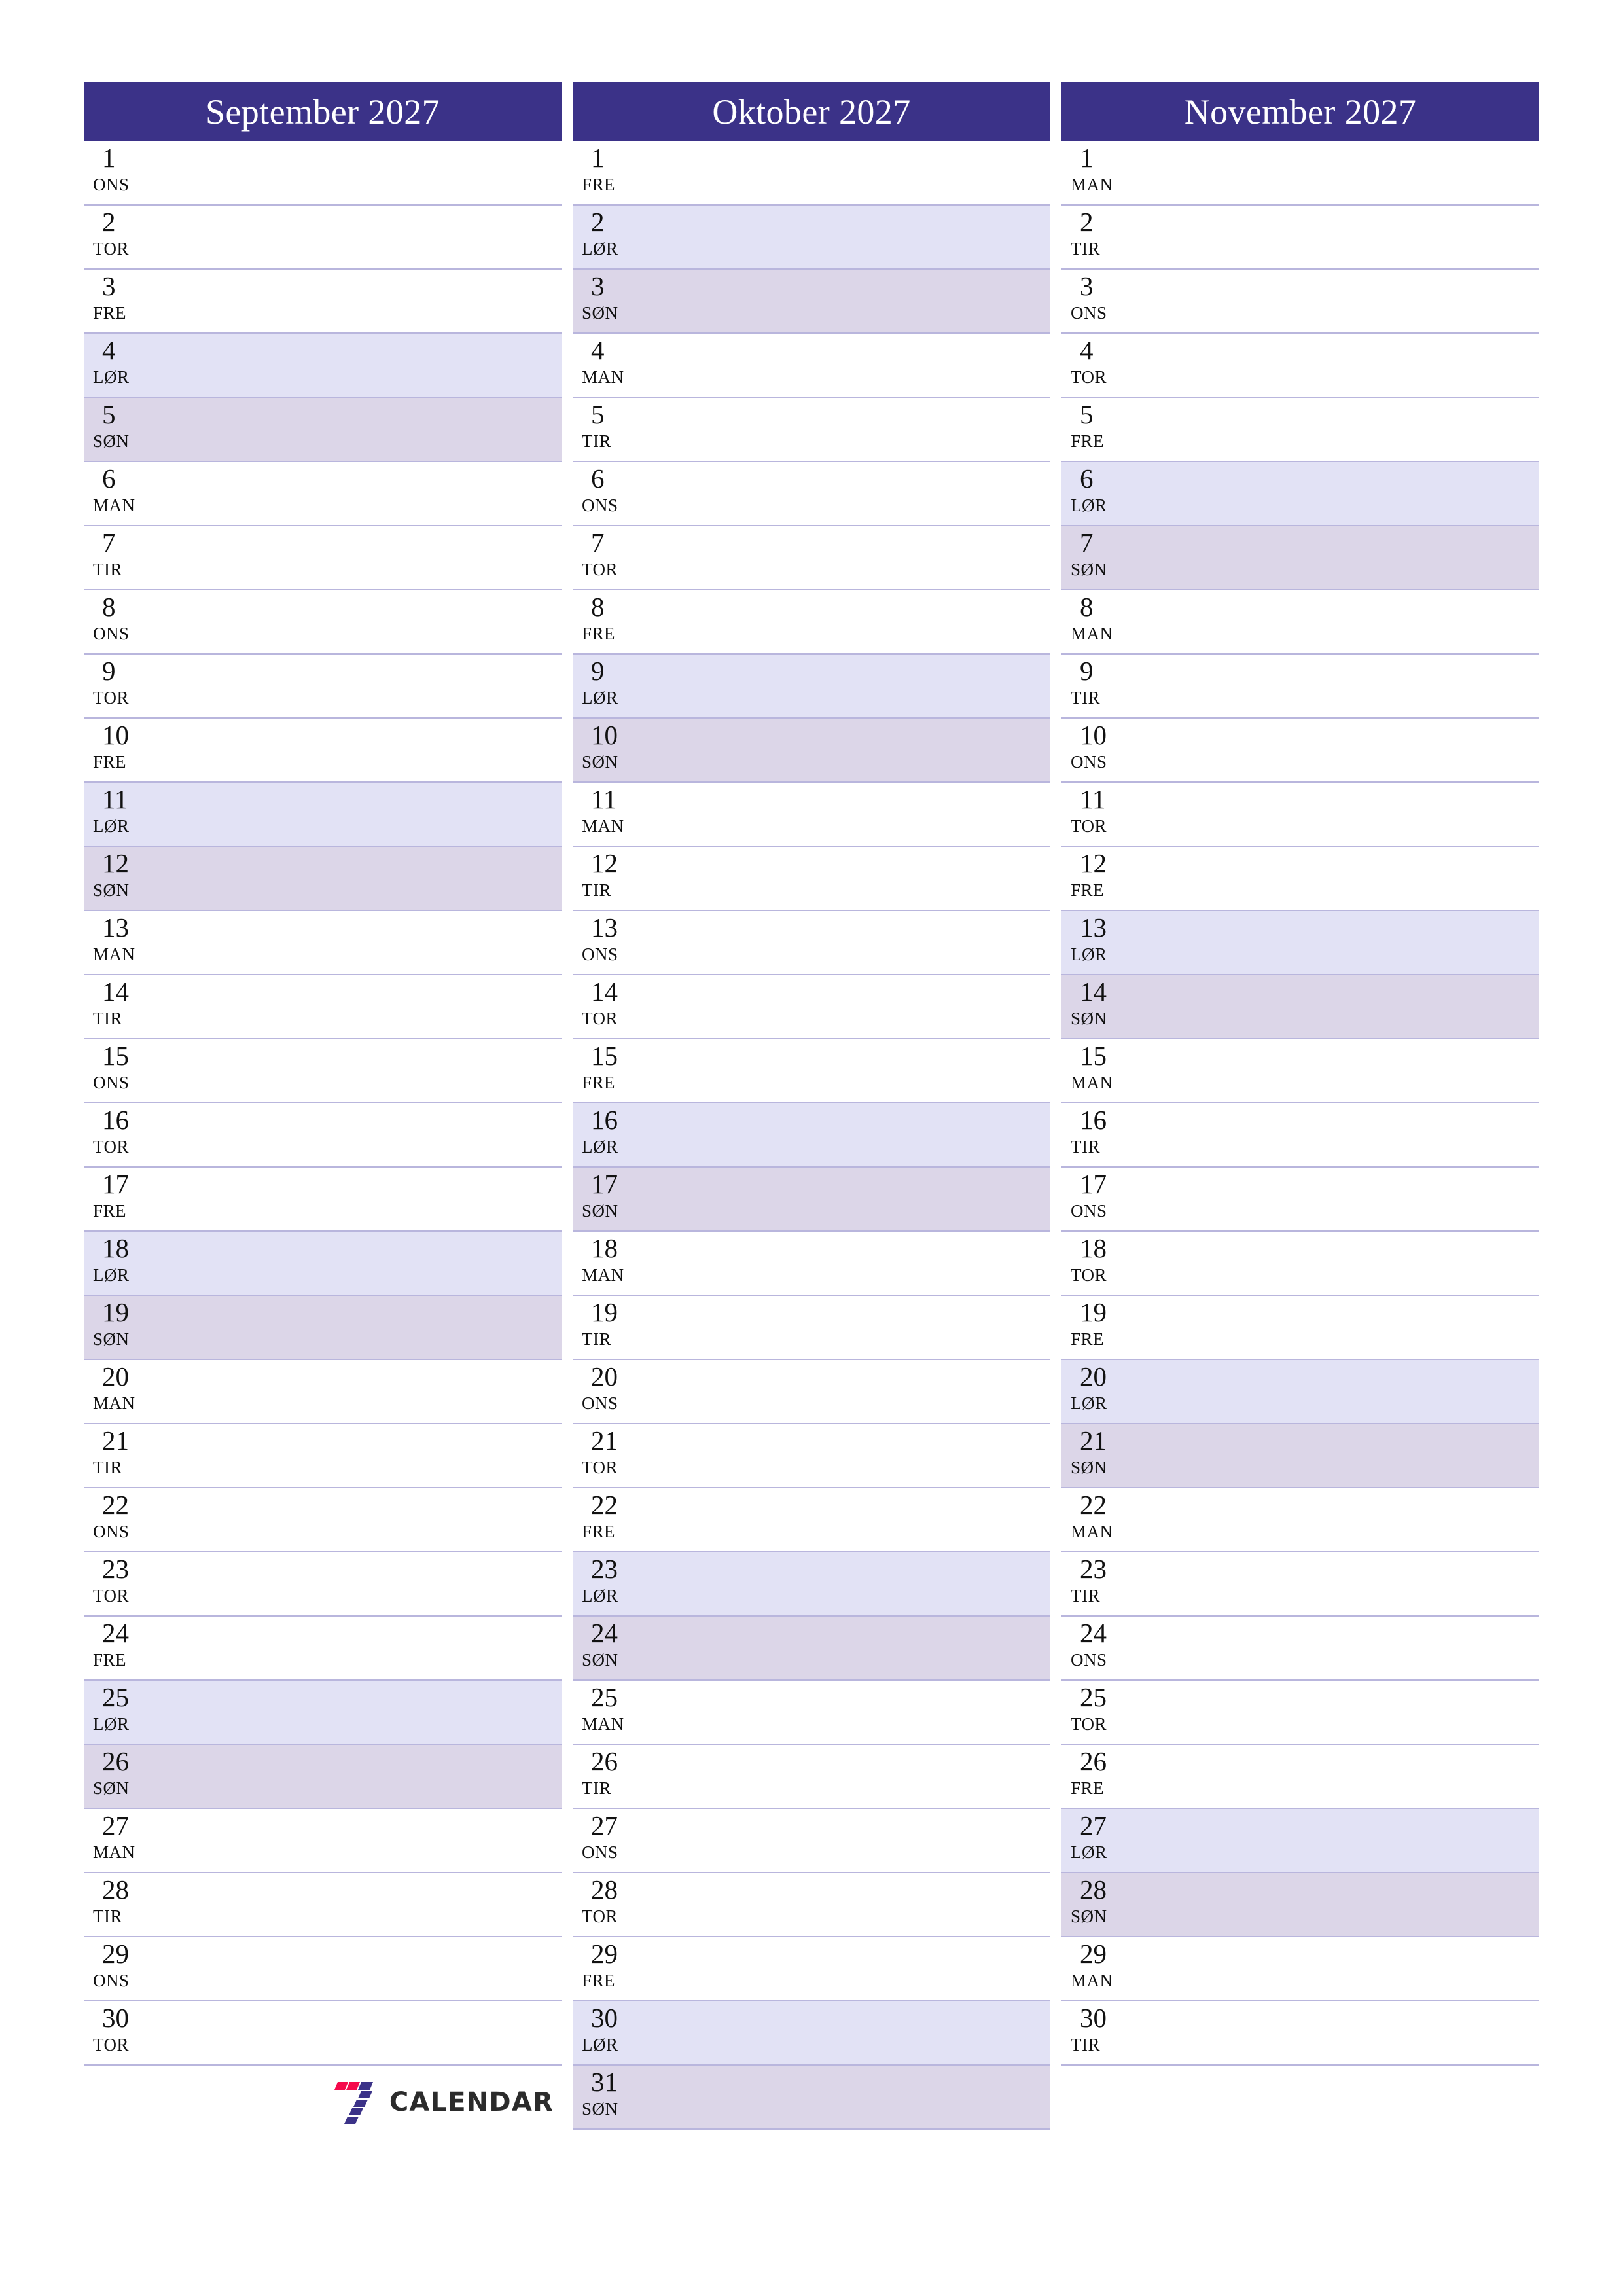 Image resolution: width=1623 pixels, height=2296 pixels. What do you see at coordinates (1300, 430) in the screenshot?
I see `day-row: 5 FRE` at bounding box center [1300, 430].